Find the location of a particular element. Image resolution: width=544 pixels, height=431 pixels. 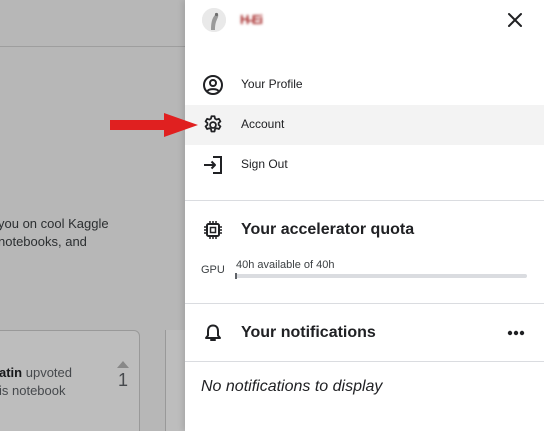

gear-icon is located at coordinates (213, 124).